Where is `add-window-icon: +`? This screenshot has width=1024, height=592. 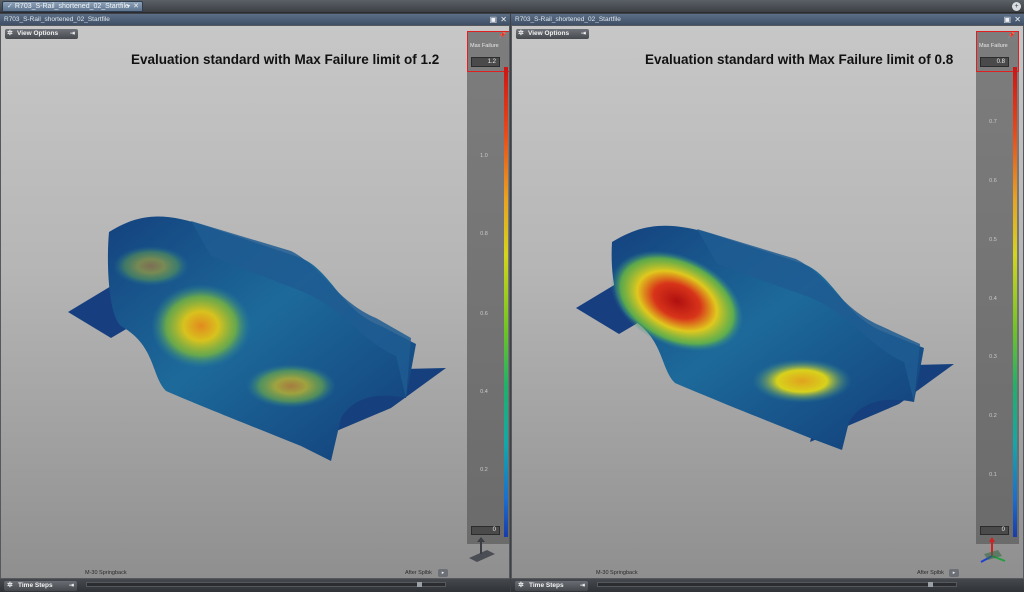
add-window-icon: + is located at coordinates (1016, 6).